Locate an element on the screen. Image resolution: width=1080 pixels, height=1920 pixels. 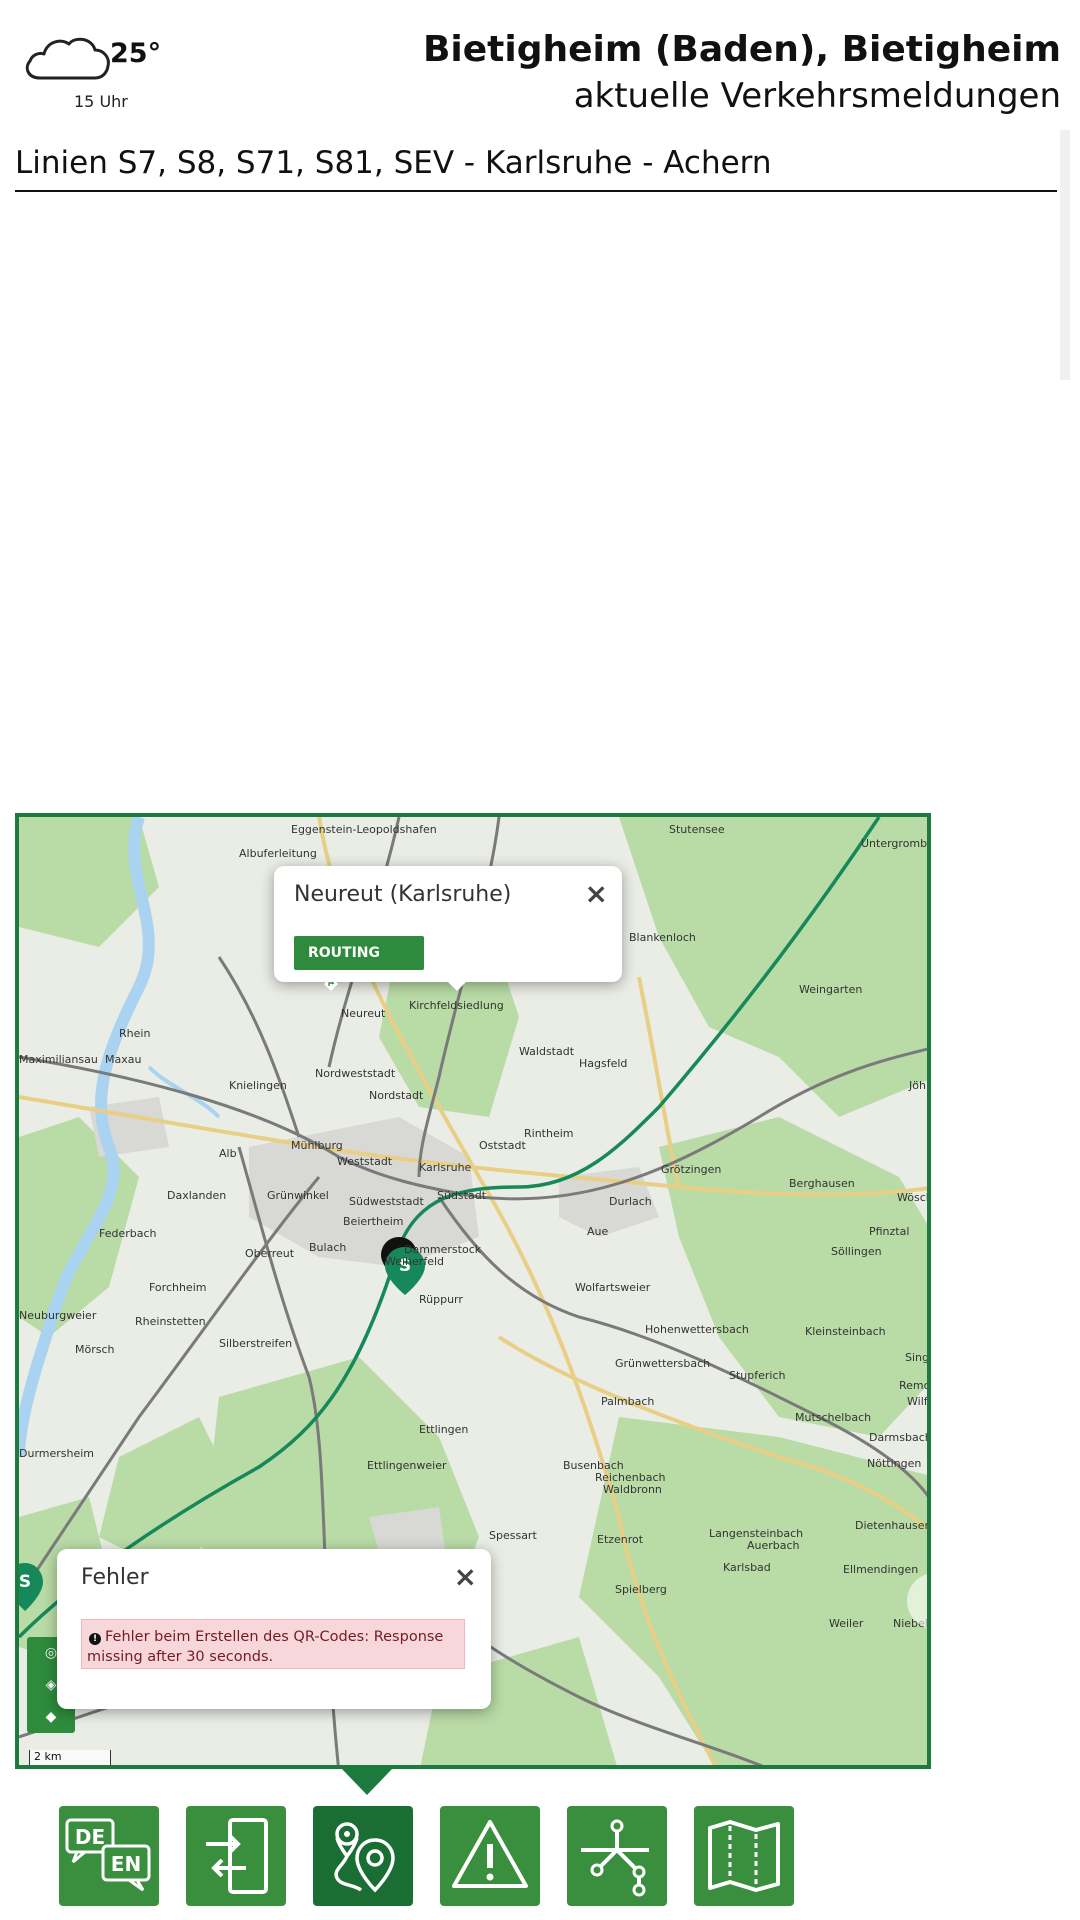
map-place-label: Neuburgweier is located at coordinates (58, 1315).